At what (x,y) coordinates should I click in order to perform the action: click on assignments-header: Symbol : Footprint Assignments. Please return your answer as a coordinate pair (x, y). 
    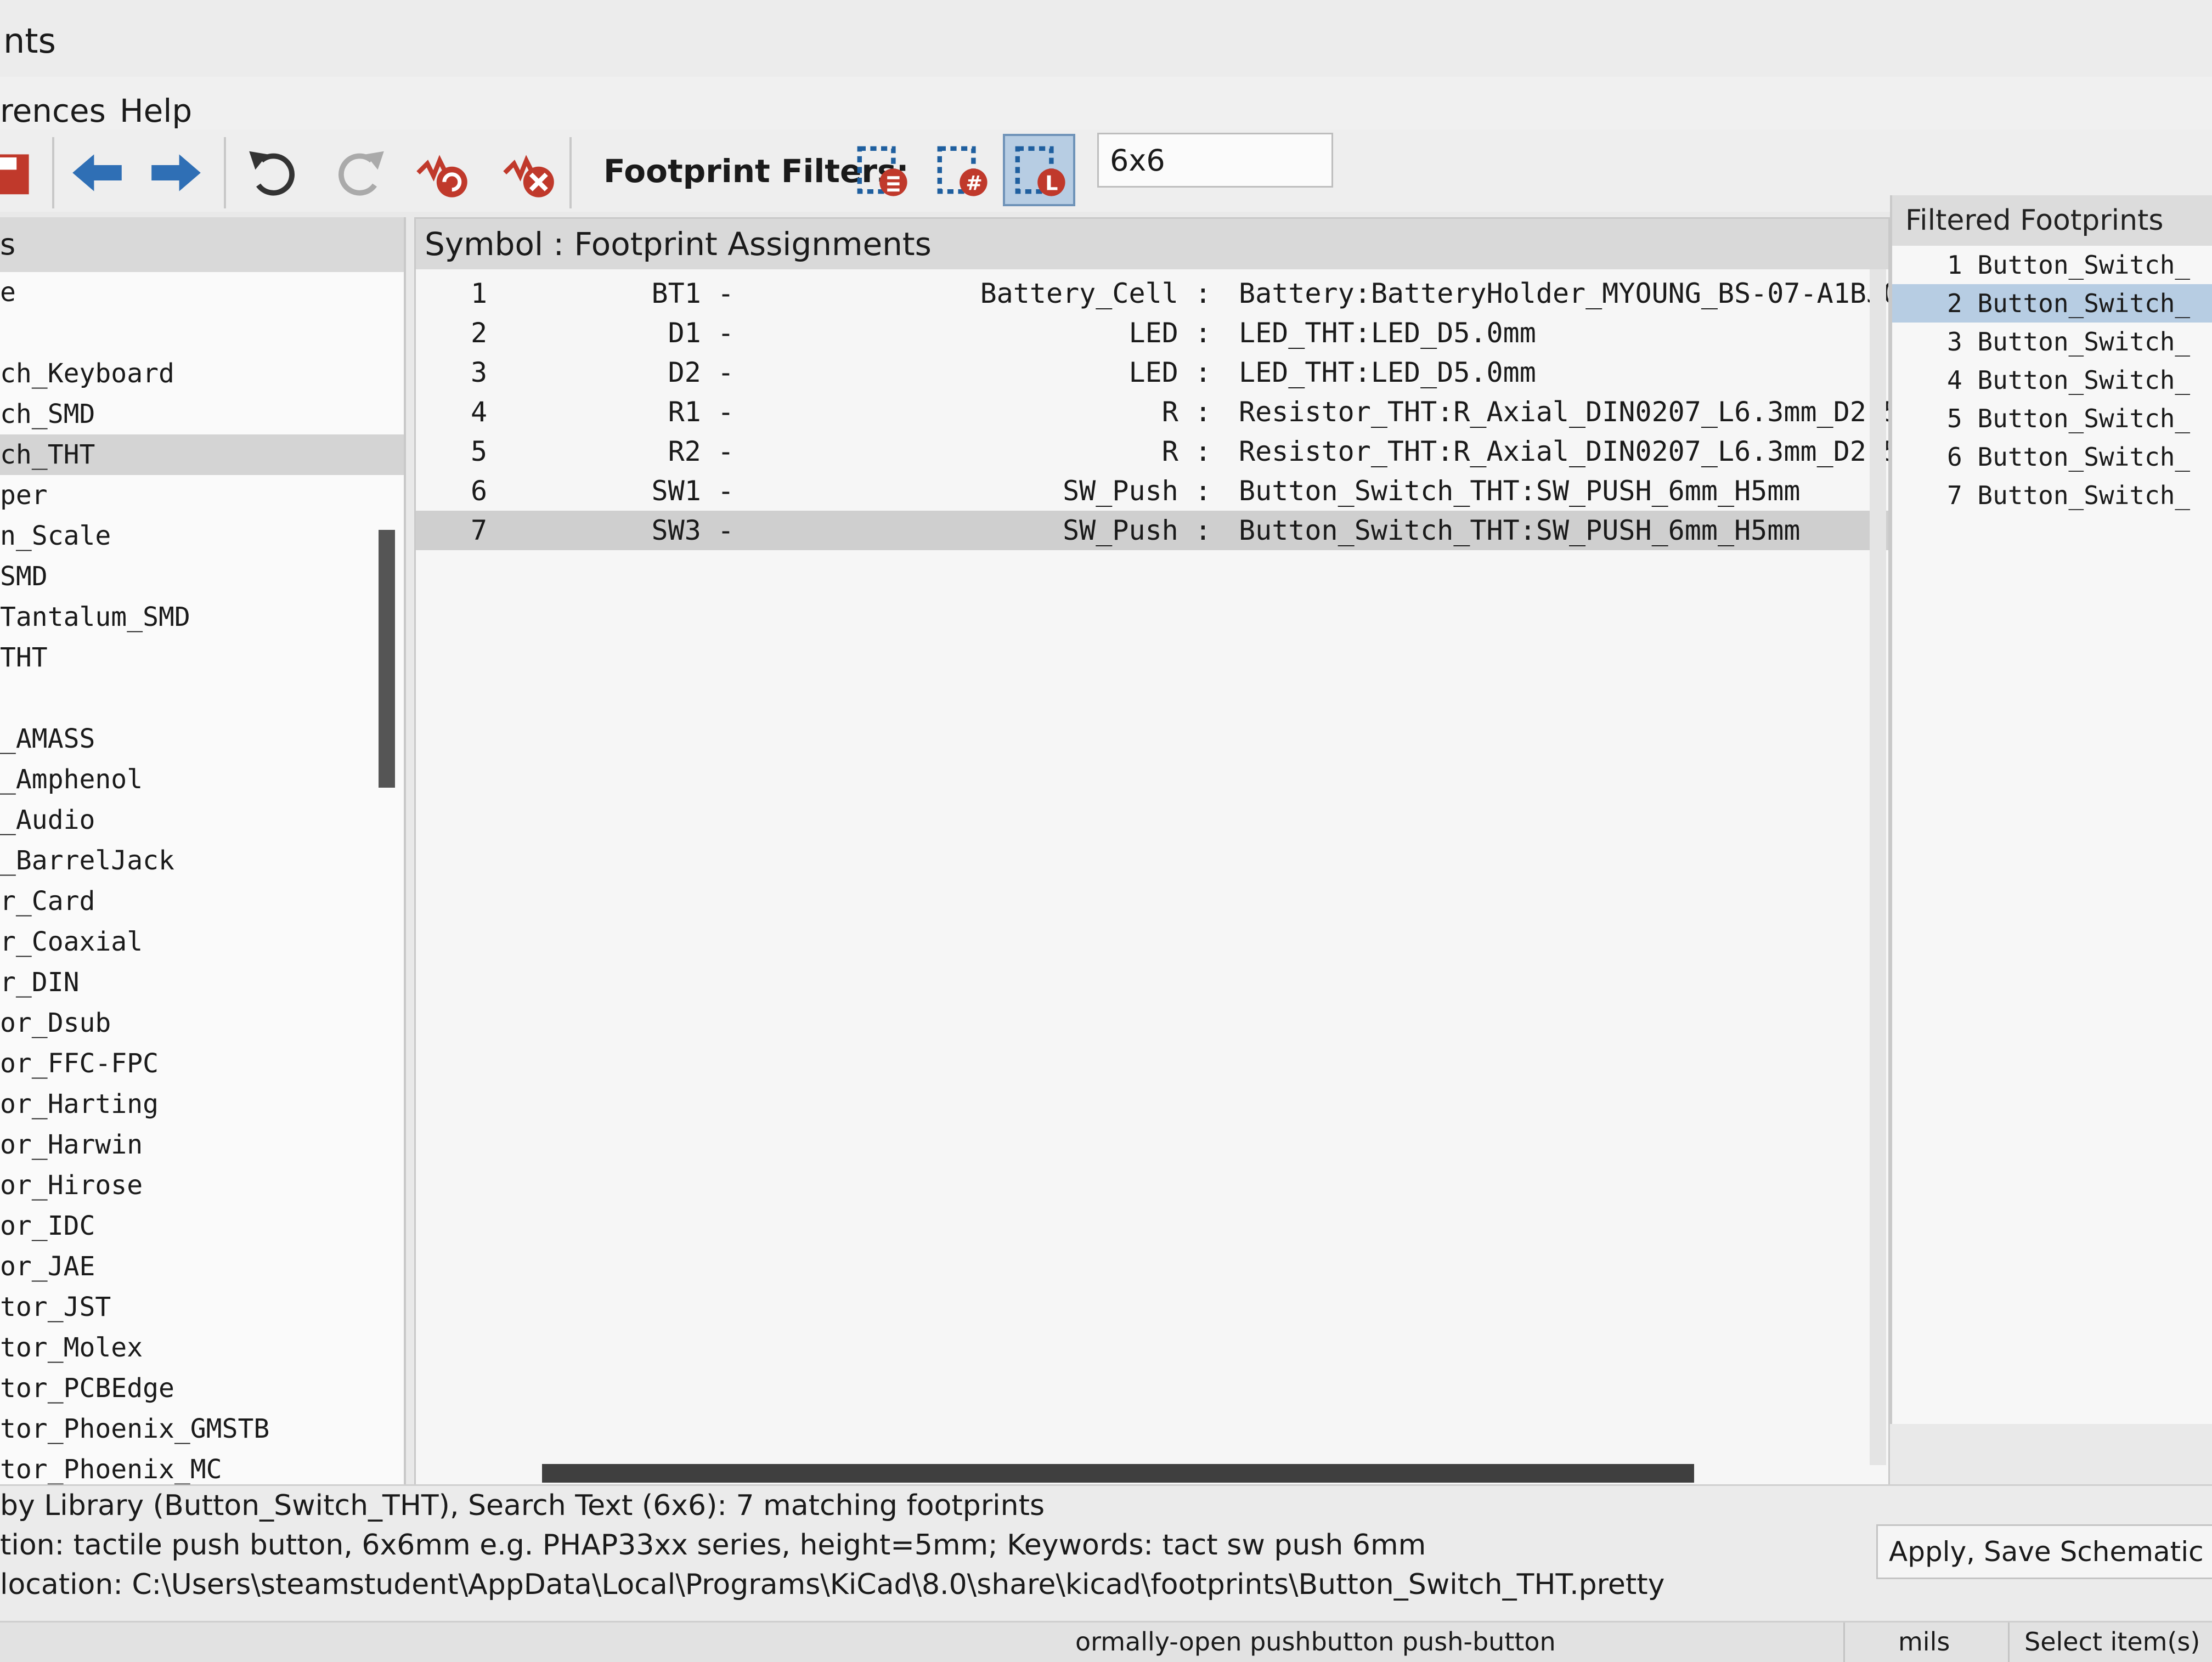
    Looking at the image, I should click on (1152, 244).